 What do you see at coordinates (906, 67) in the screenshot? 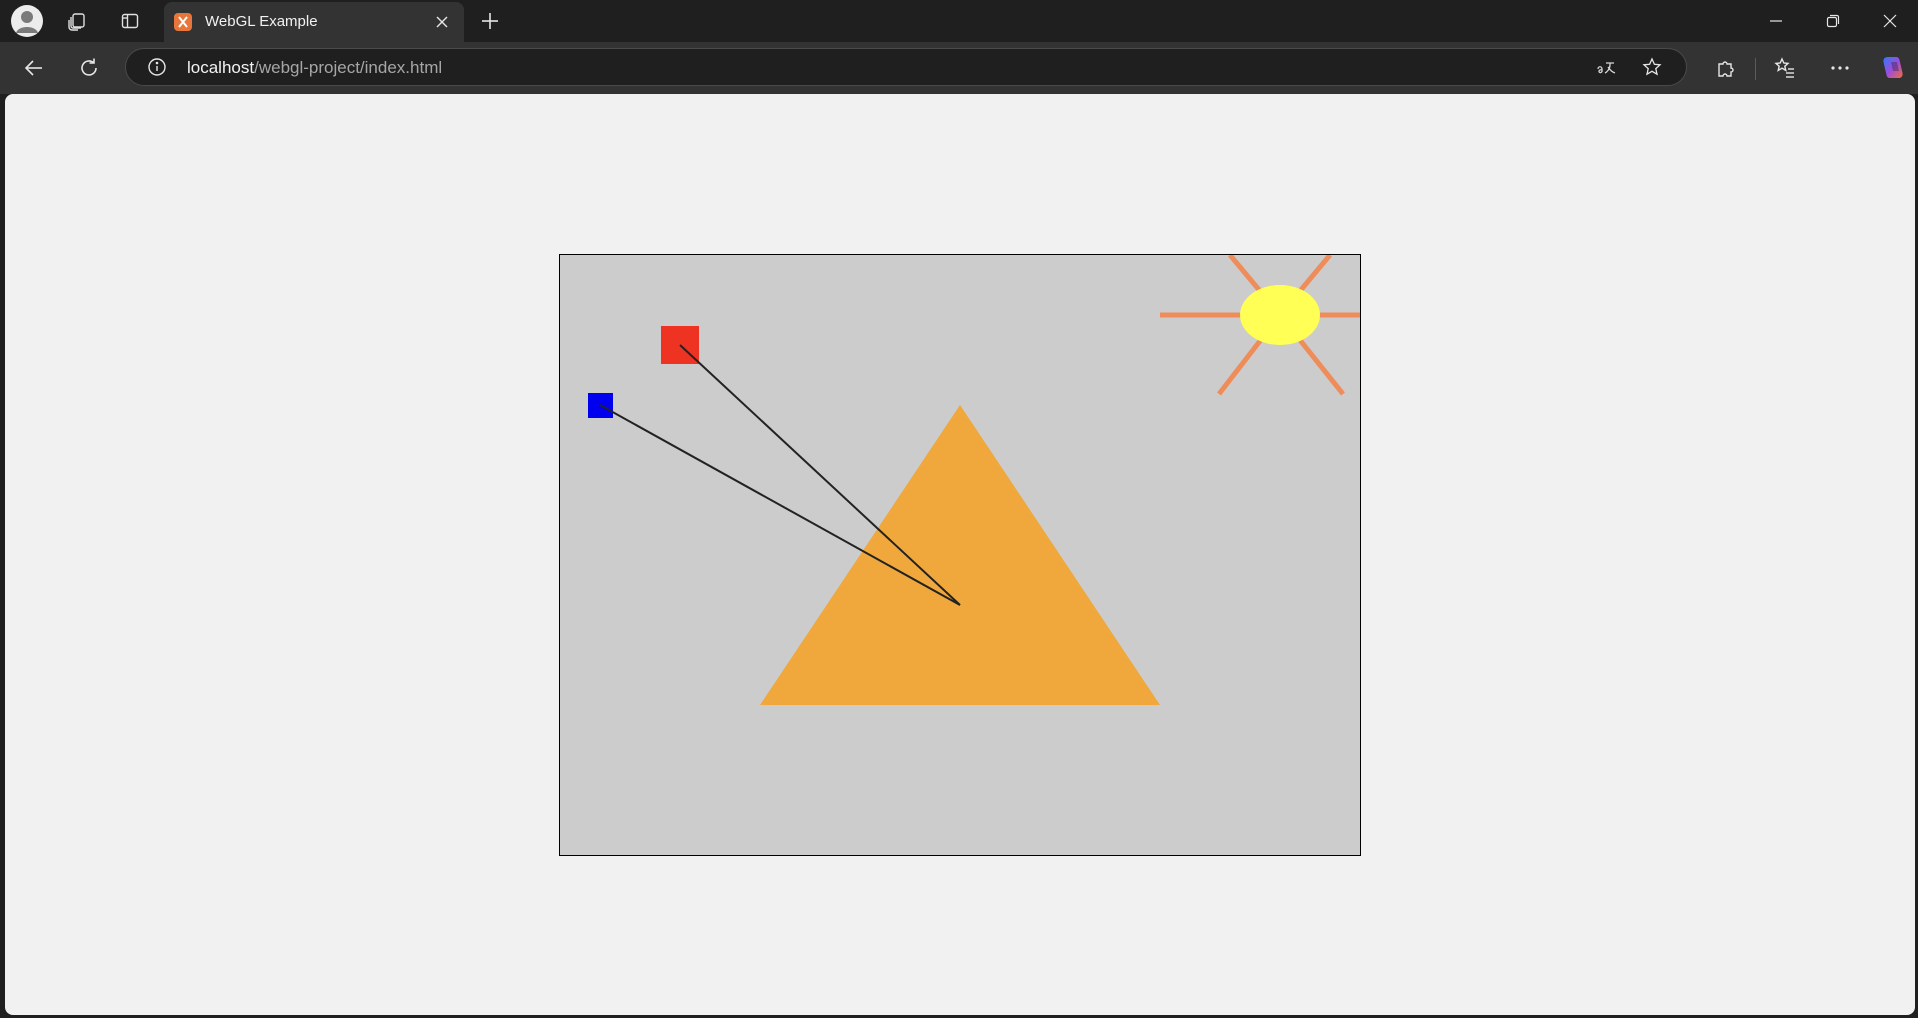
I see `address-bar: localhost/webgl-project/index.html` at bounding box center [906, 67].